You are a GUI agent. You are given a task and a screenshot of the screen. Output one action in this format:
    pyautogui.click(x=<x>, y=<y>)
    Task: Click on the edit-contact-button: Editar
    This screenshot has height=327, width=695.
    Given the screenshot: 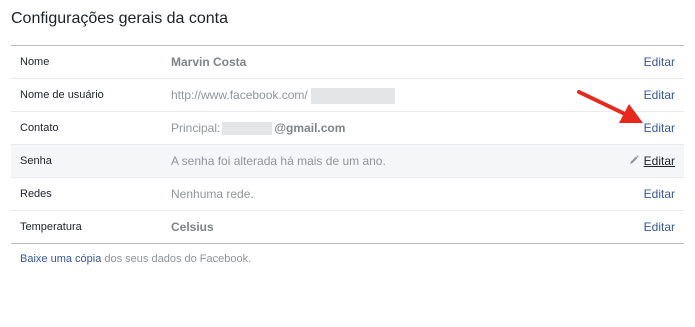 What is the action you would take?
    pyautogui.click(x=659, y=128)
    